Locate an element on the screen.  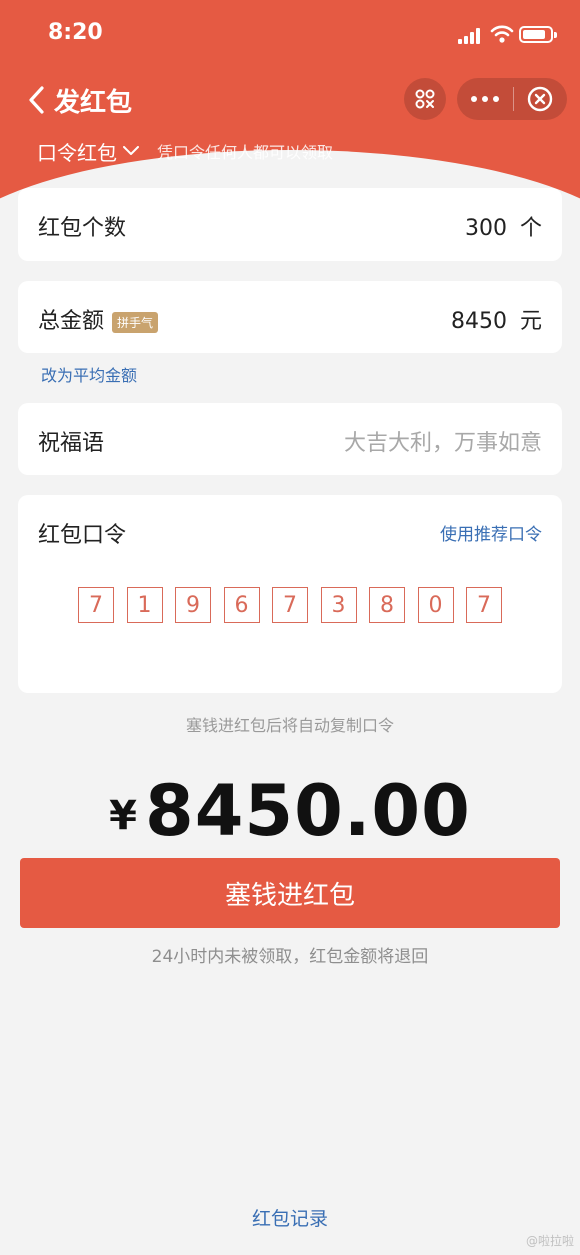
more-button is located at coordinates (485, 99).